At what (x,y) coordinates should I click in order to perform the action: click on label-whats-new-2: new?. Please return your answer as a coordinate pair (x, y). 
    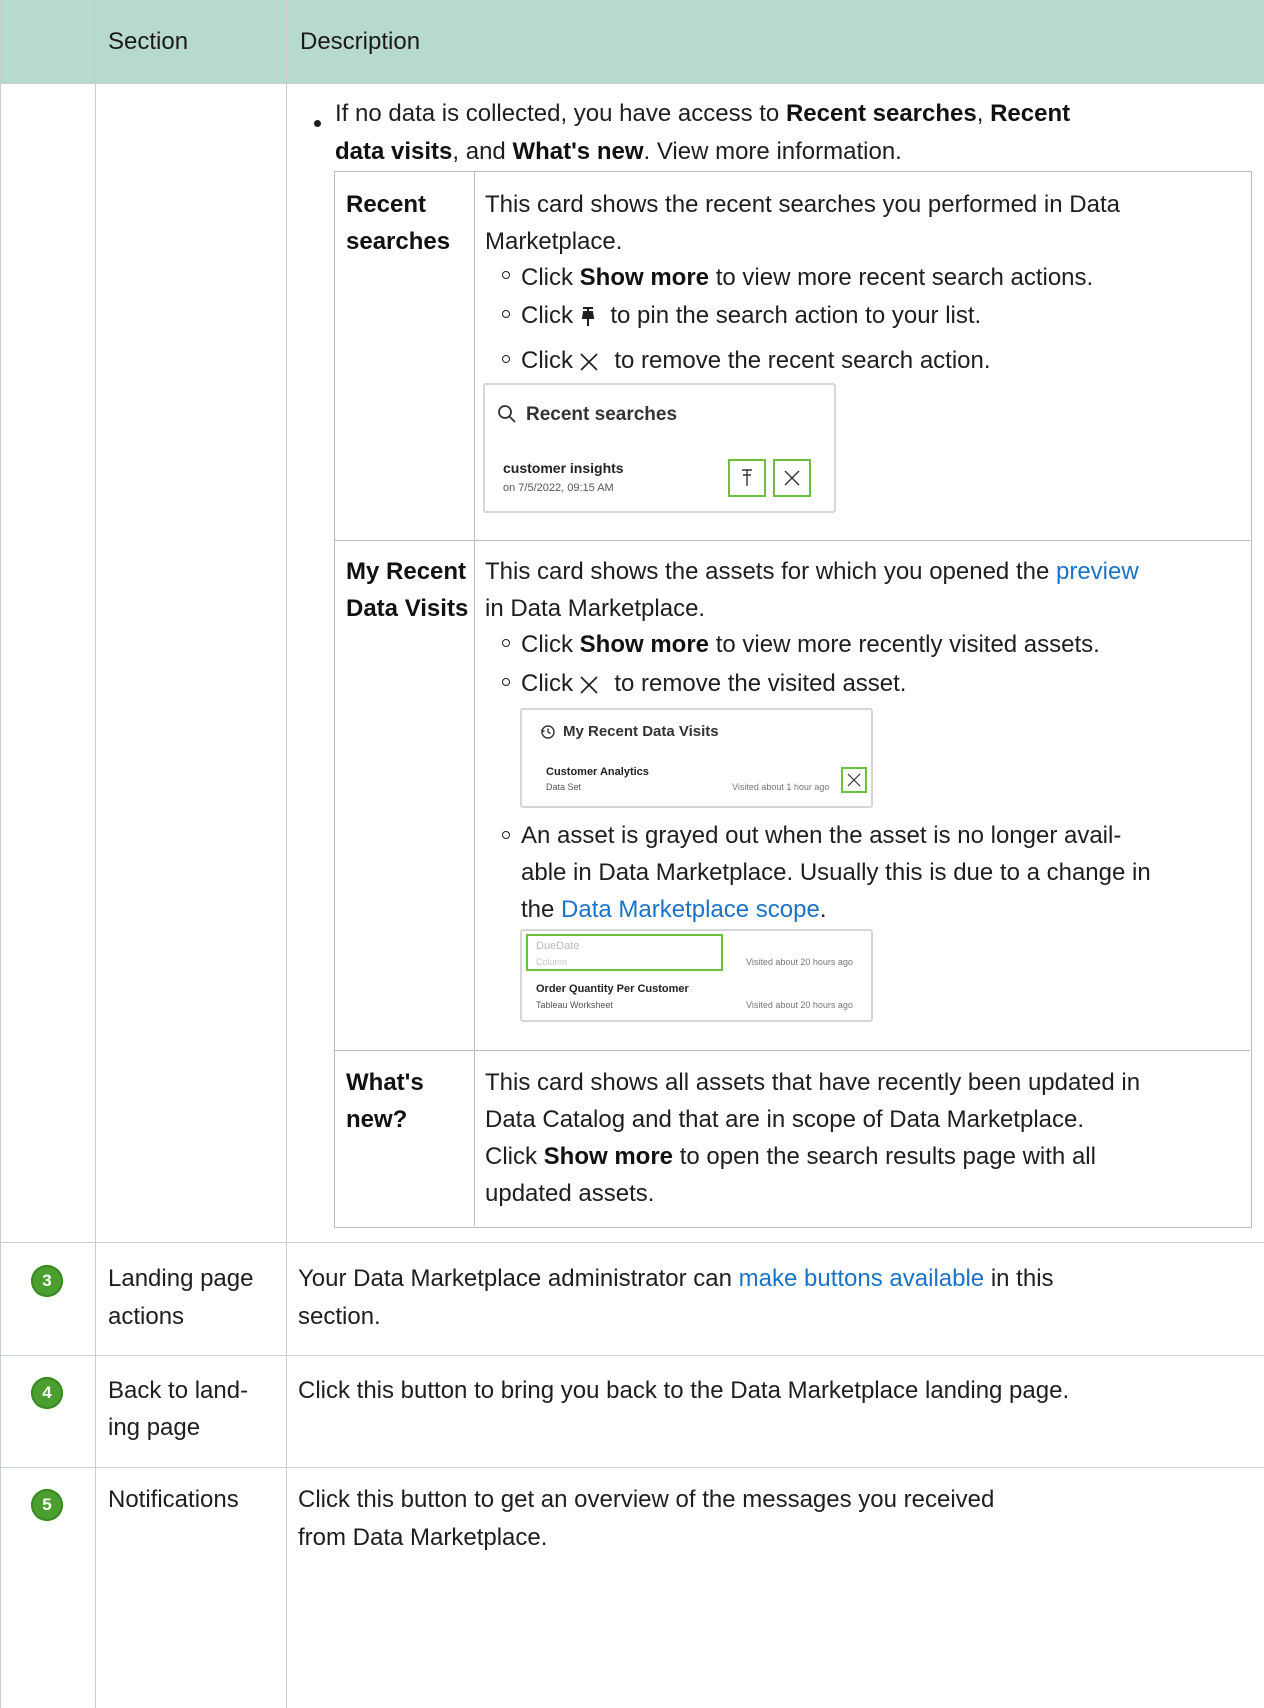
    Looking at the image, I should click on (377, 1119).